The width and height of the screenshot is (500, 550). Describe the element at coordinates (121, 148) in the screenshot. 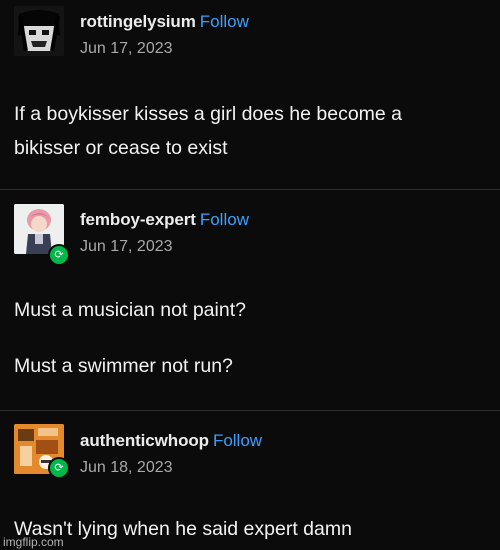

I see `post-text-line: bikisser or cease to exist` at that location.